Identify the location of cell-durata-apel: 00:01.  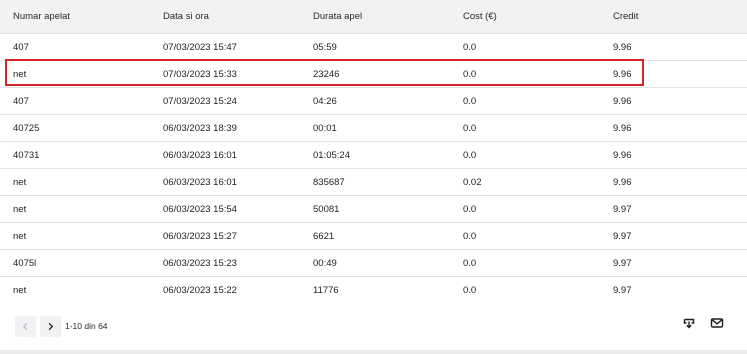
(325, 128).